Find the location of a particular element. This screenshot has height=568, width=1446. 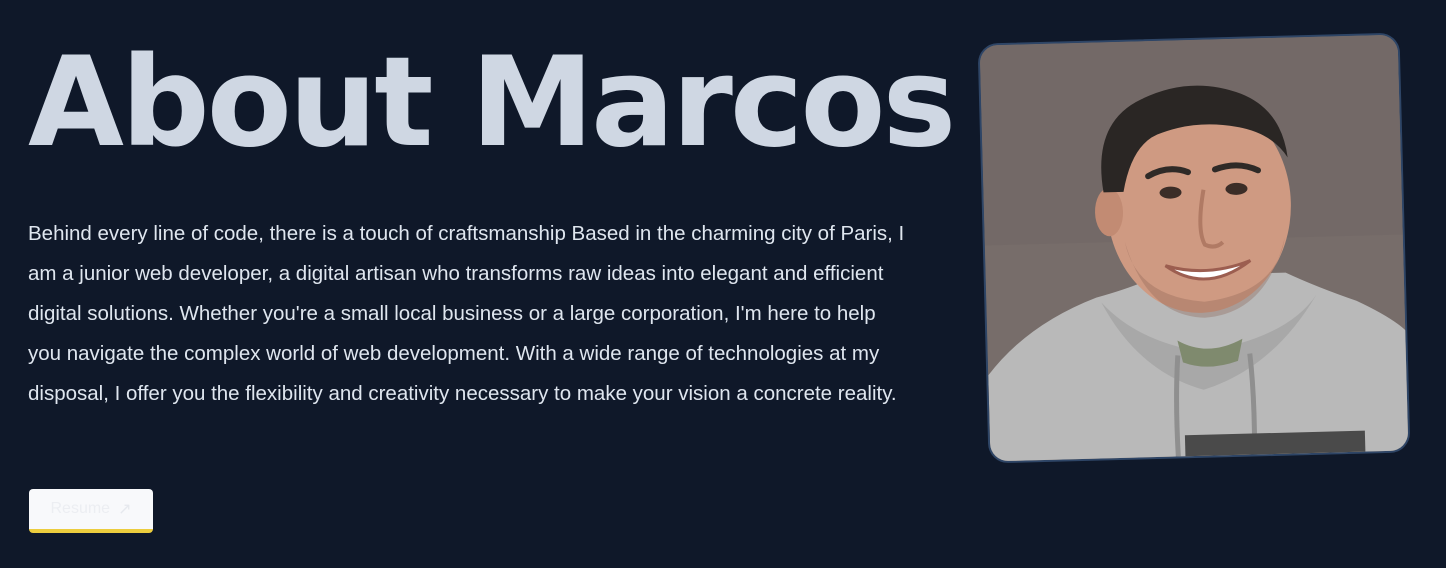

resume-button-label: Resume is located at coordinates (80, 508).